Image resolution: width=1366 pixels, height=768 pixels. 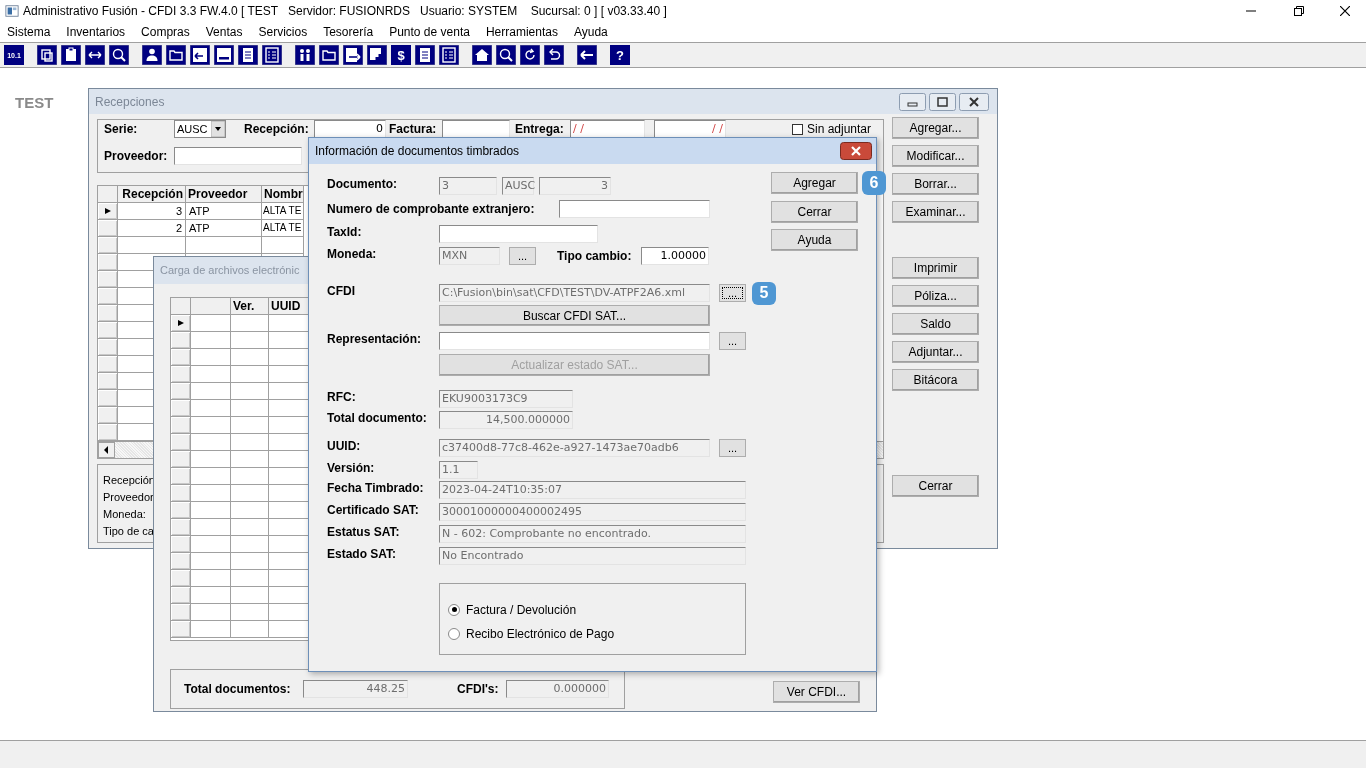 I want to click on field-label: CFDI's:, so click(x=478, y=689).